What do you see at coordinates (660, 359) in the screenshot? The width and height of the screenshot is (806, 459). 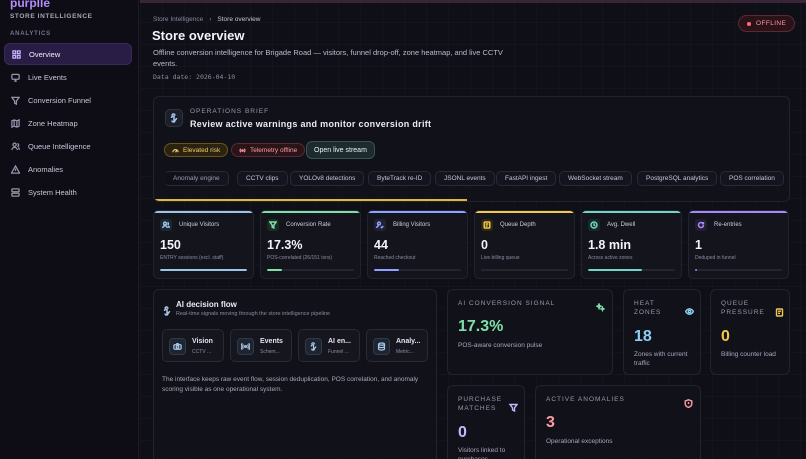 I see `panel-subtext: Zones with current traffic` at bounding box center [660, 359].